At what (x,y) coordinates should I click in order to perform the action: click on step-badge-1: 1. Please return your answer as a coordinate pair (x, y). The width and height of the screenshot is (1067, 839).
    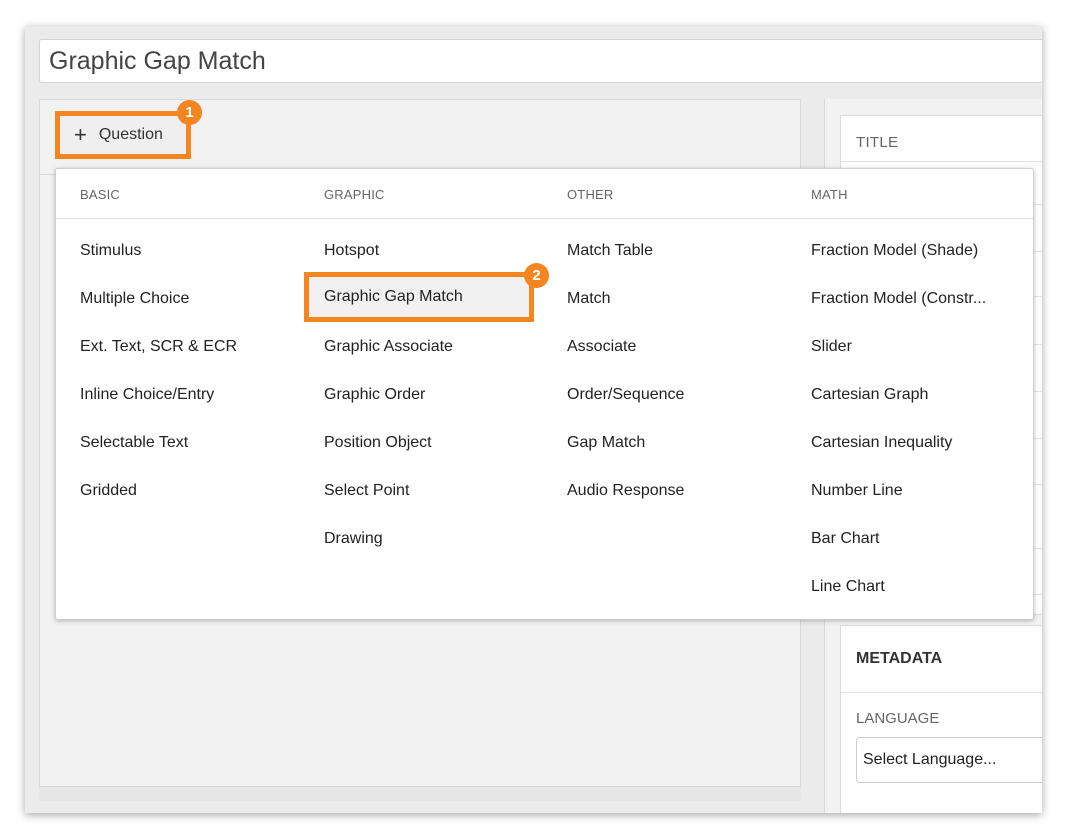
    Looking at the image, I should click on (189, 112).